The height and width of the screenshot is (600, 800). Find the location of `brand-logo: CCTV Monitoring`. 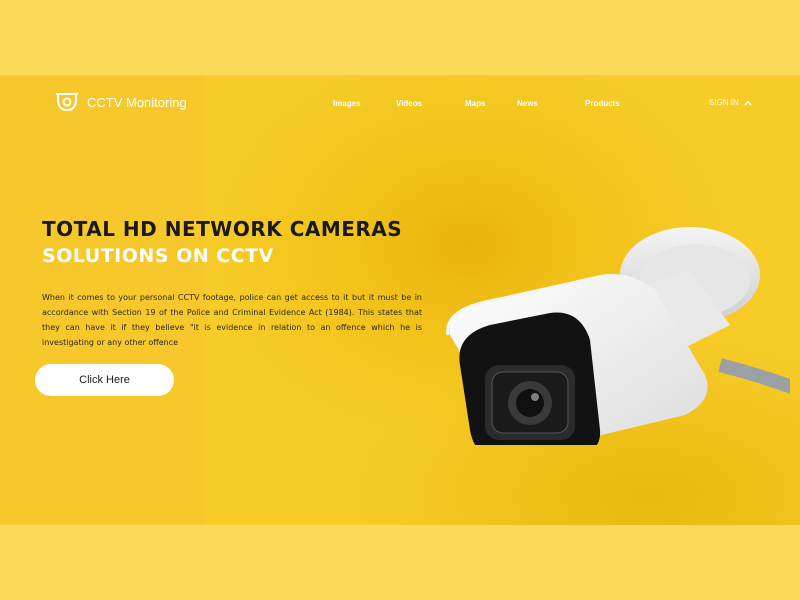

brand-logo: CCTV Monitoring is located at coordinates (121, 102).